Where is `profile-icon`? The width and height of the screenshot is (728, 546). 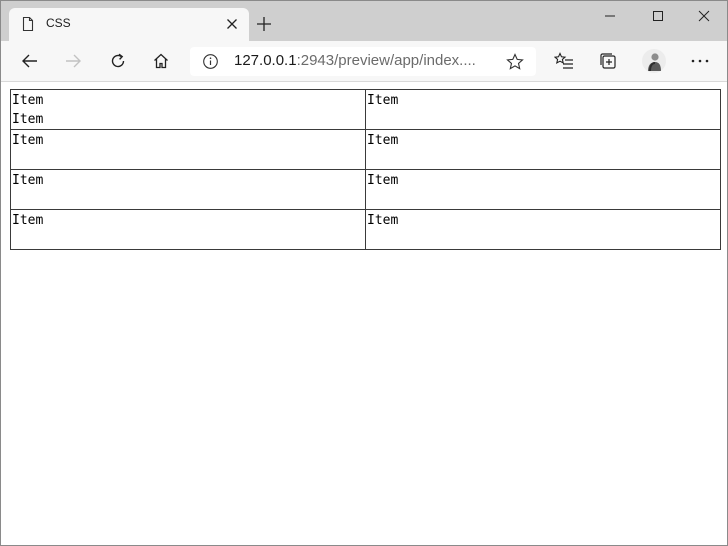
profile-icon is located at coordinates (654, 62).